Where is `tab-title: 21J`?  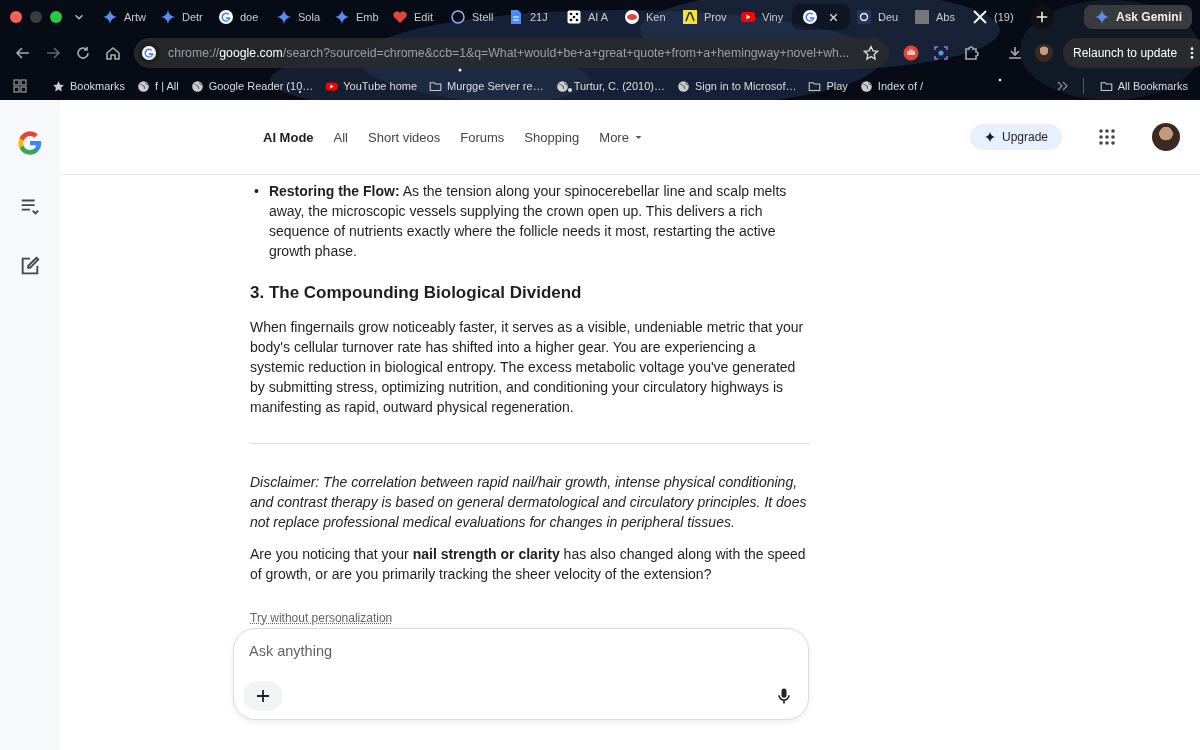
tab-title: 21J is located at coordinates (539, 17).